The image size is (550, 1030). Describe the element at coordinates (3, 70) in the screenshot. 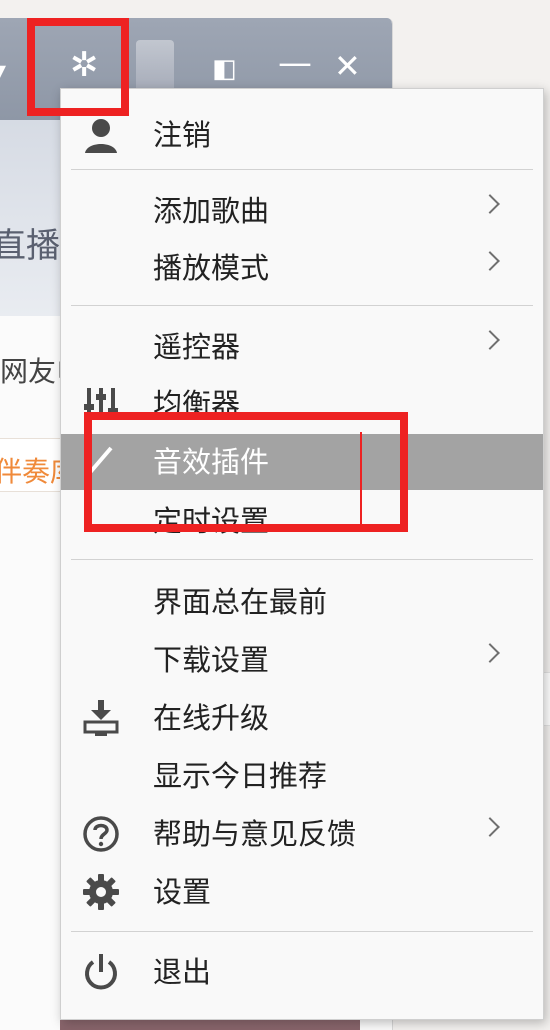

I see `partial-titlebar-icon: ▾` at that location.